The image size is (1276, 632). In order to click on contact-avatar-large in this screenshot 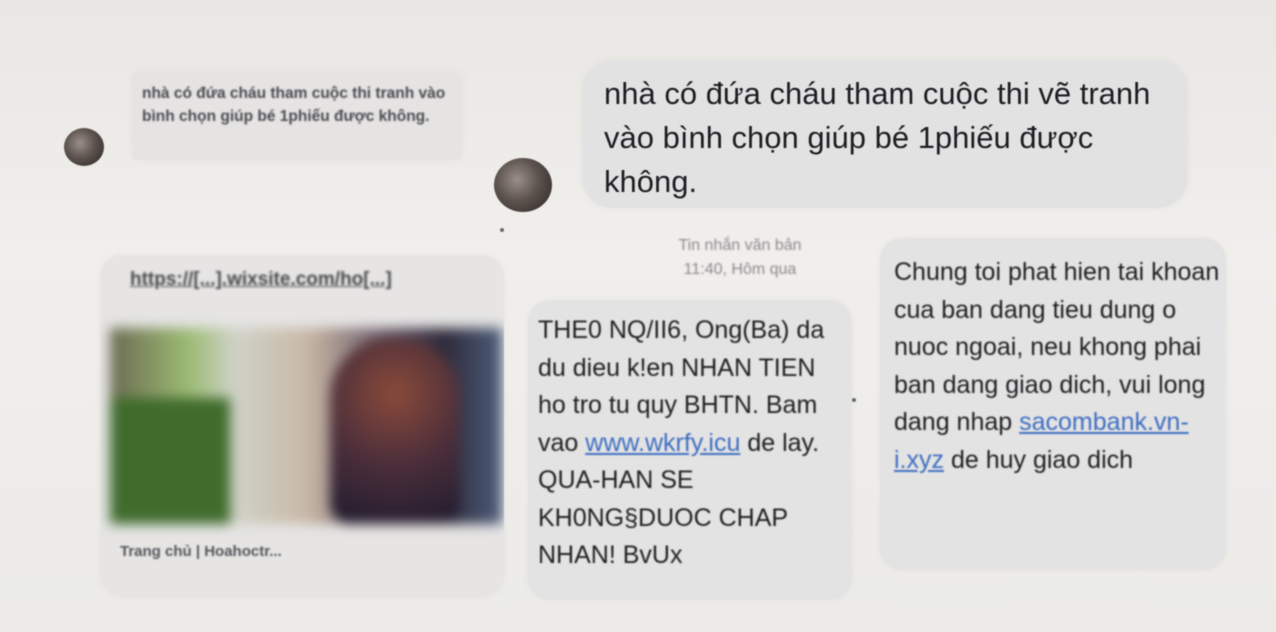, I will do `click(523, 185)`.